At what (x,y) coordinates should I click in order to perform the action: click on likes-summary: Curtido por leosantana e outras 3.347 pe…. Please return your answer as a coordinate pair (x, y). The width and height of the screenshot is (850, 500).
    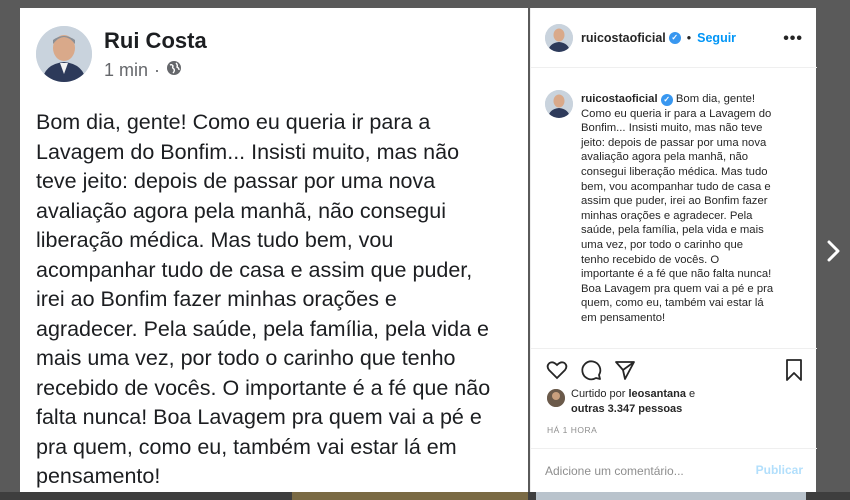
    Looking at the image, I should click on (671, 402).